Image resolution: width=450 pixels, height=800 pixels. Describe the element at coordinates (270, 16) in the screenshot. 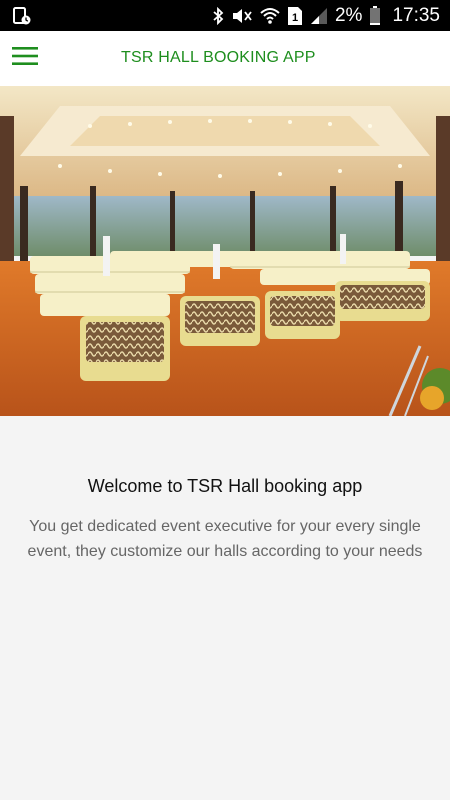

I see `wifi-icon` at that location.